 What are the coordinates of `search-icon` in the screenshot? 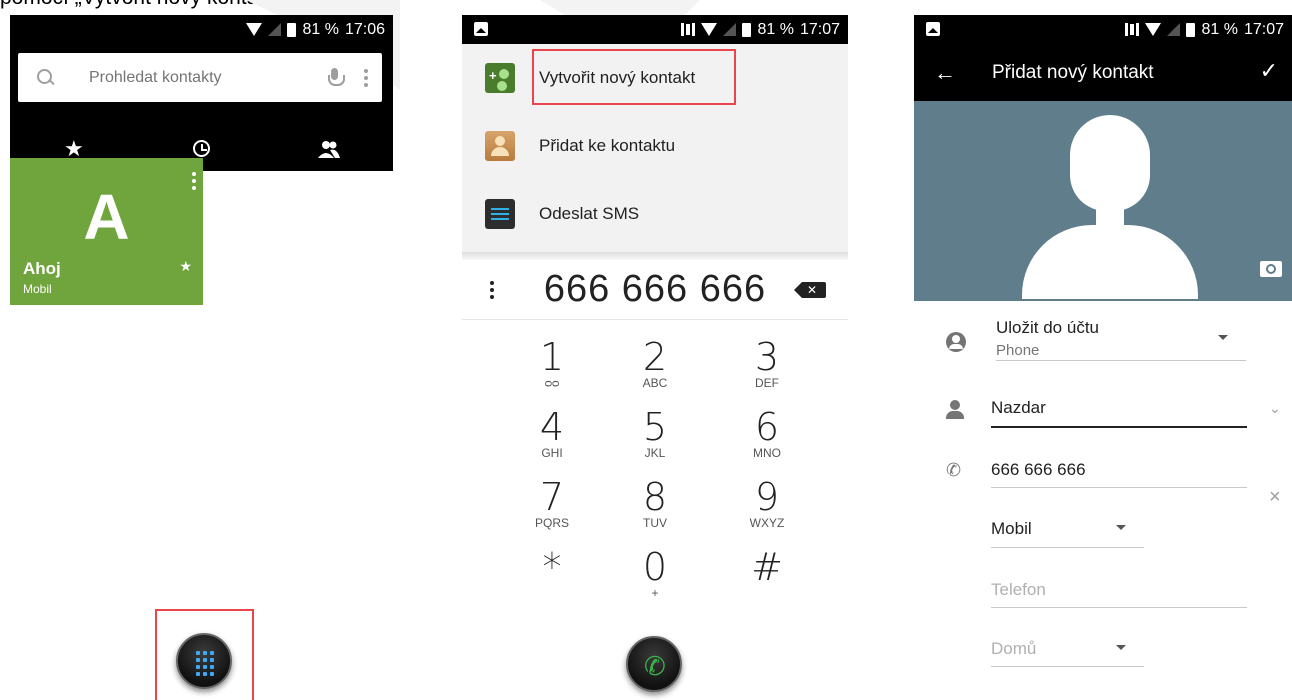 It's located at (46, 77).